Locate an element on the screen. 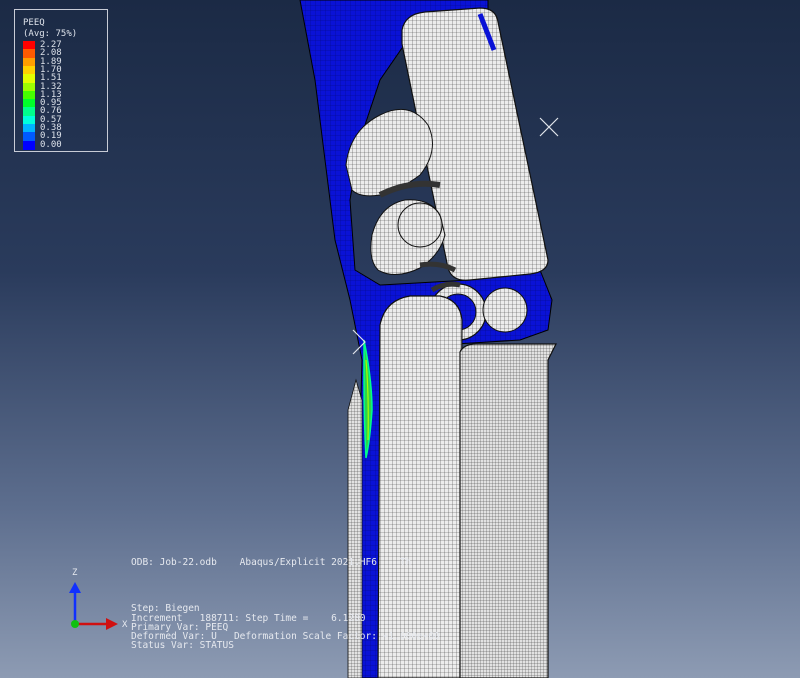 The image size is (800, 678). legend-subtitle: (Avg: 75%) is located at coordinates (50, 34).